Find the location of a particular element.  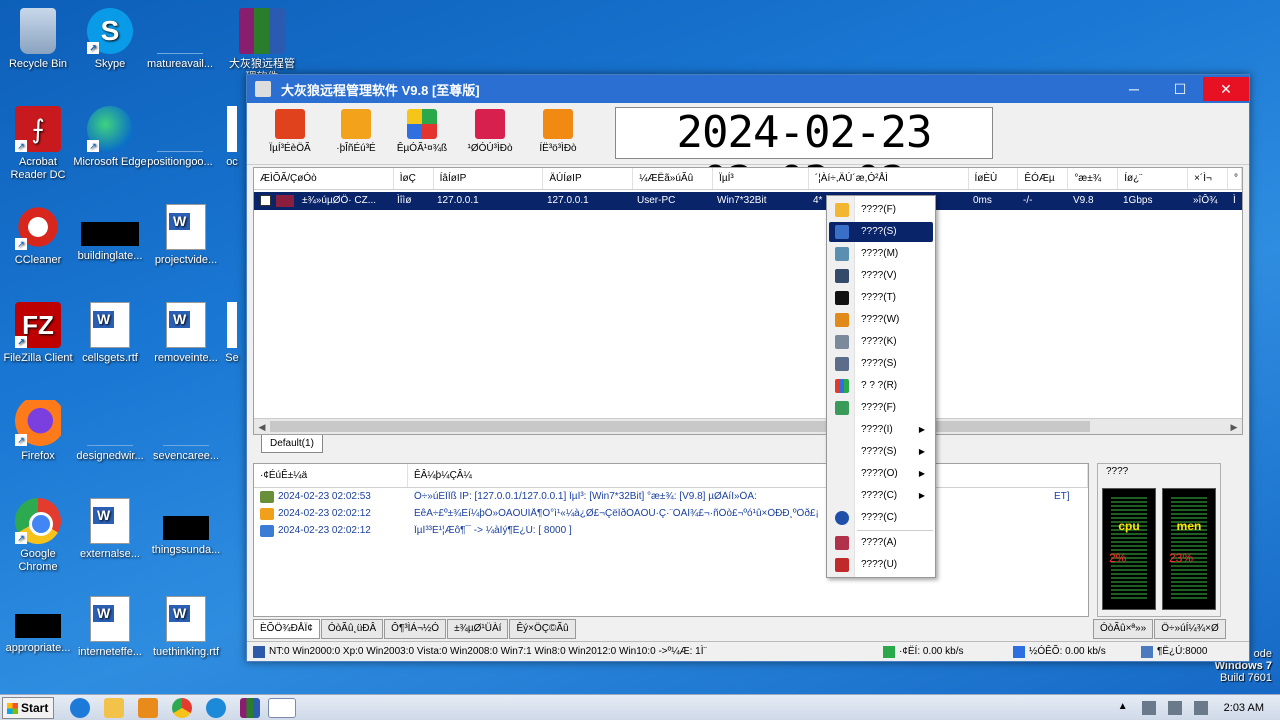

group-tab-default: Default(1) is located at coordinates (292, 444).